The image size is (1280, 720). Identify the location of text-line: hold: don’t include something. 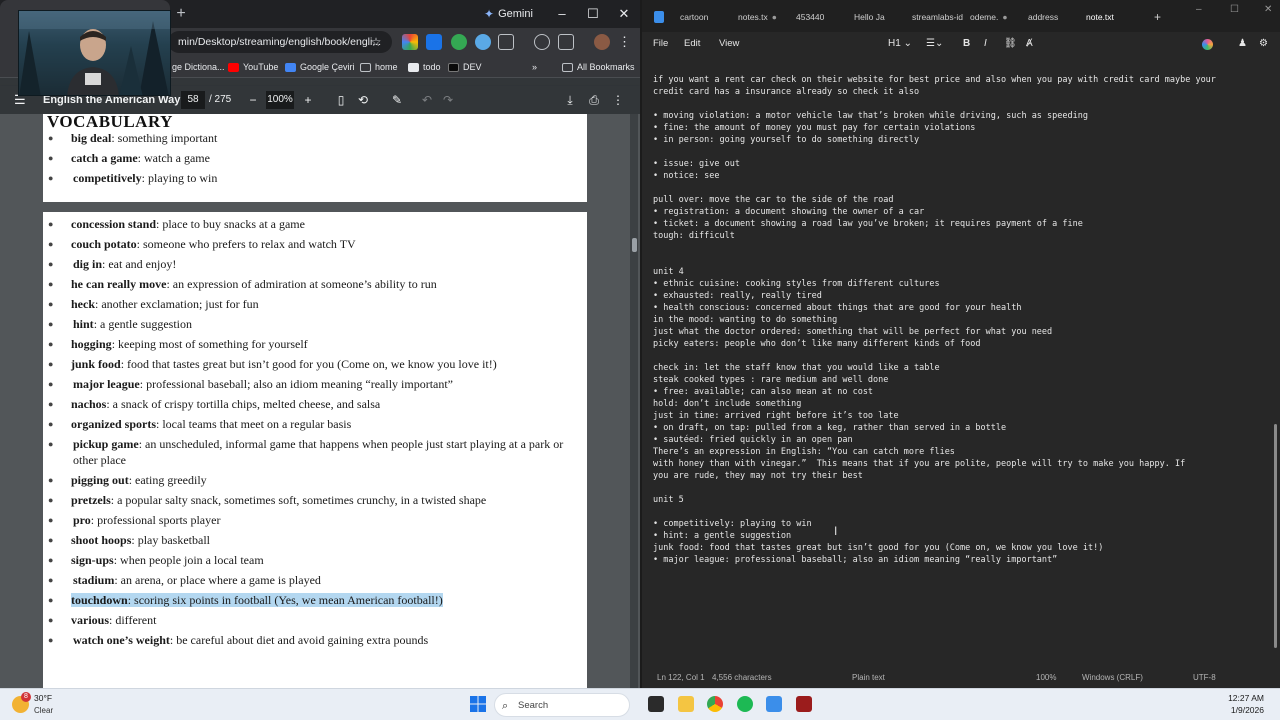
(727, 404).